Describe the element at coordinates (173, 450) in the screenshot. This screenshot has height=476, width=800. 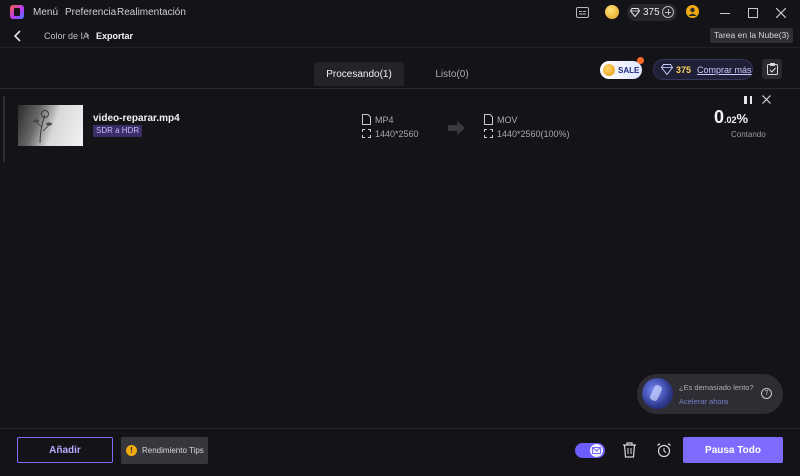
I see `performance-tips-label: Rendimiento Tips` at that location.